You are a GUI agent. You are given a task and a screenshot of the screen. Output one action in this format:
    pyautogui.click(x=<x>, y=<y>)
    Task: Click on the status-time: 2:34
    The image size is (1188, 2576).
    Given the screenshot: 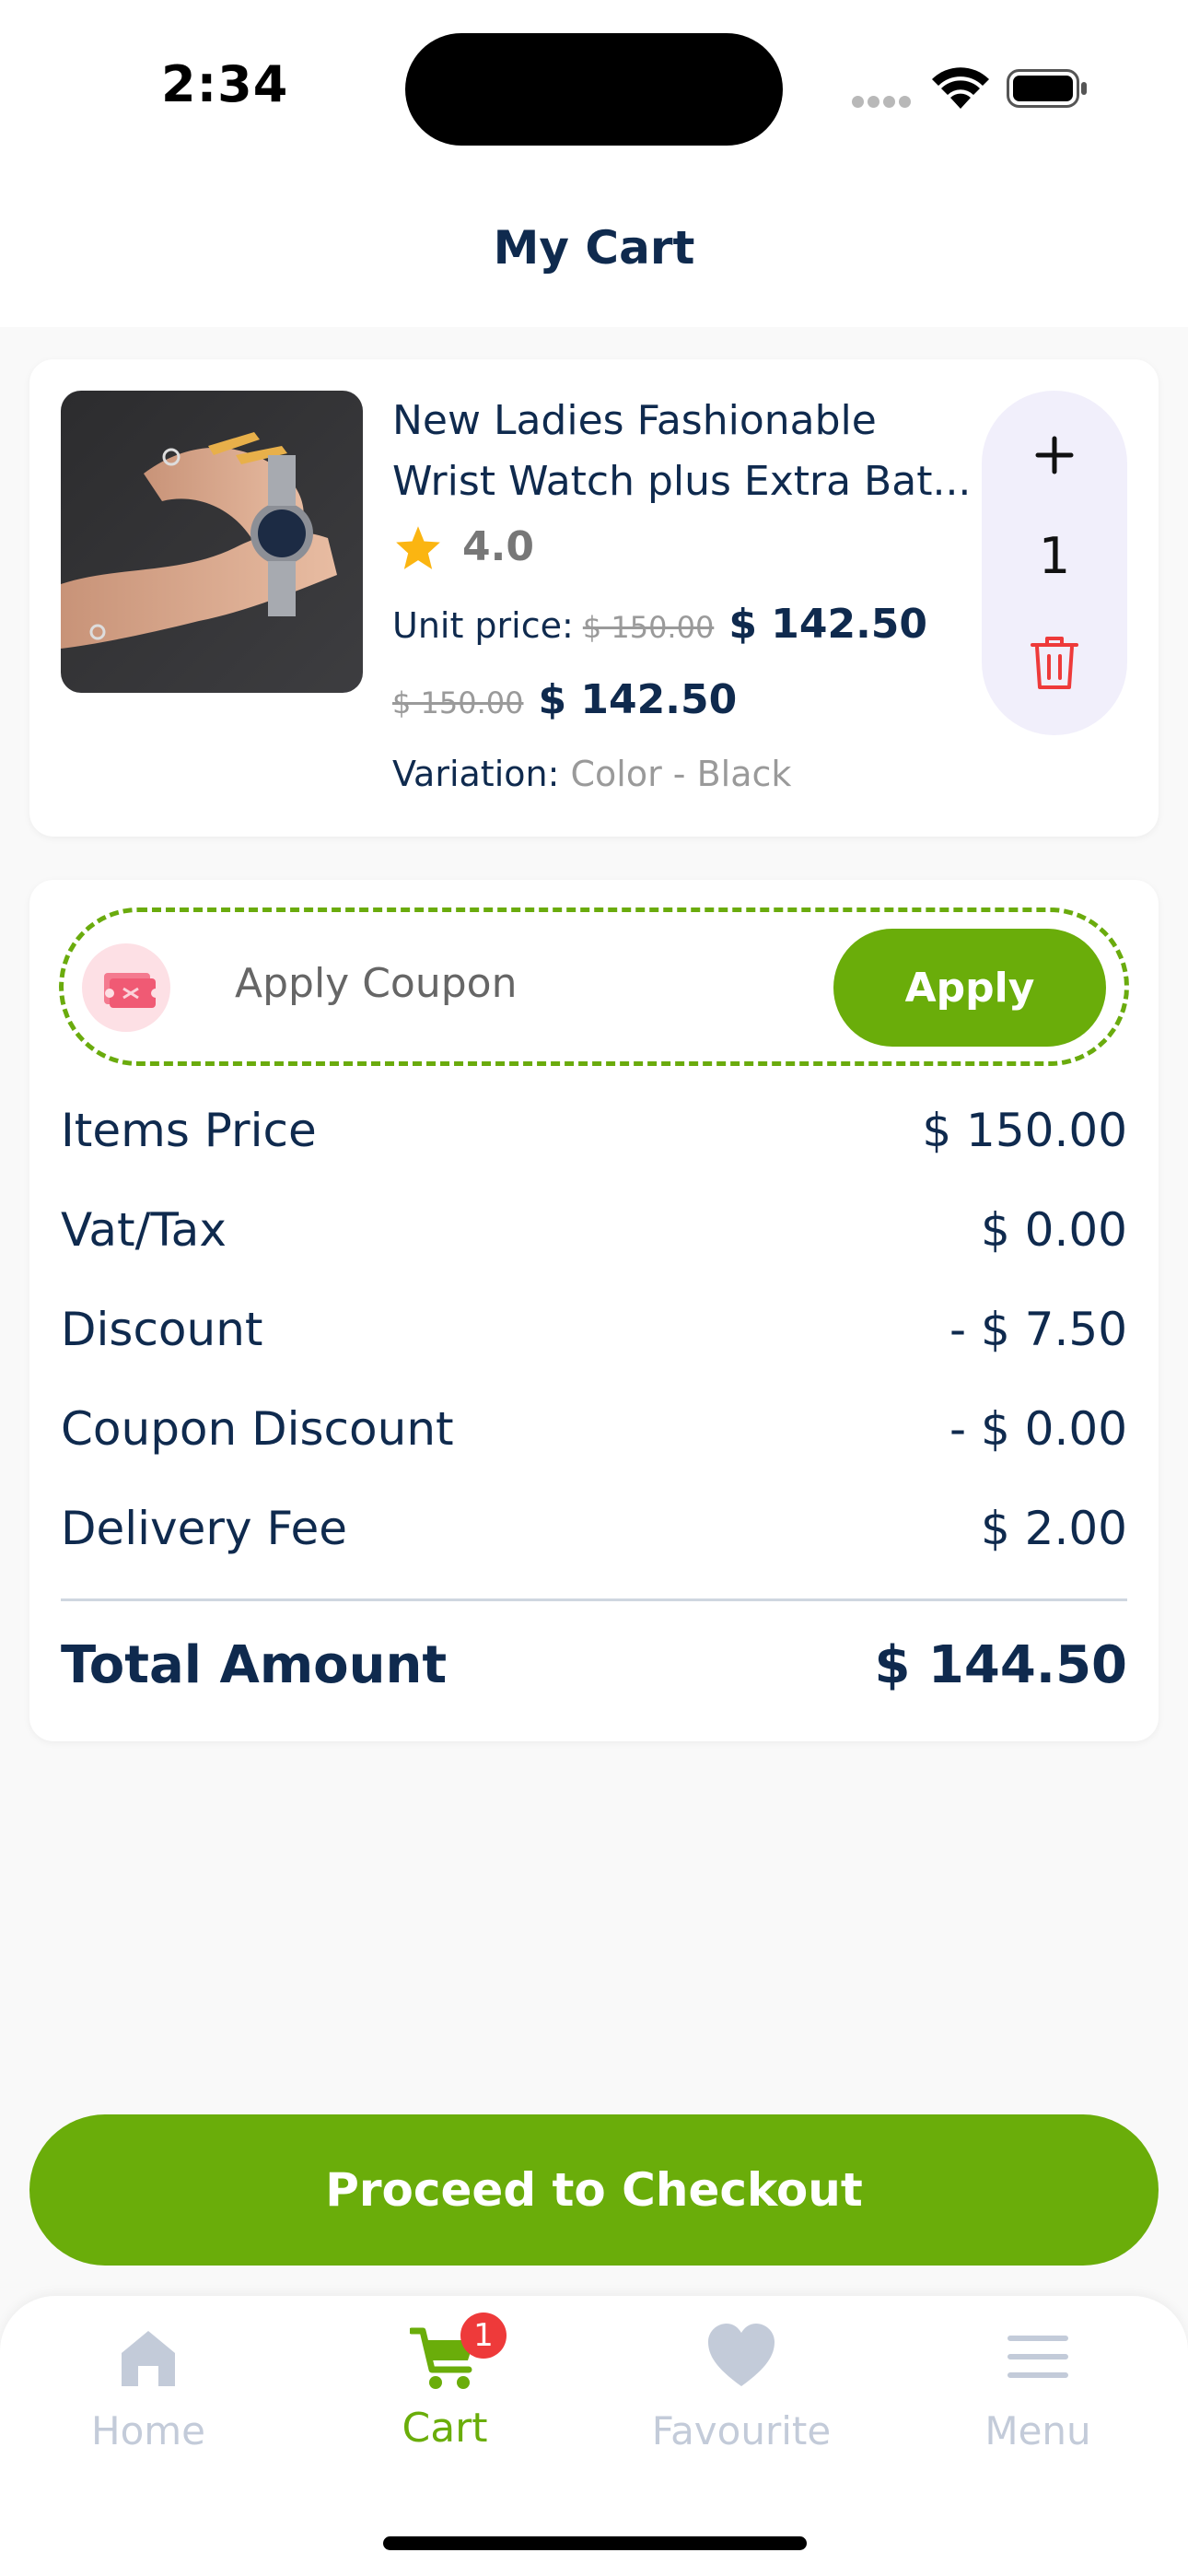 What is the action you would take?
    pyautogui.click(x=225, y=84)
    